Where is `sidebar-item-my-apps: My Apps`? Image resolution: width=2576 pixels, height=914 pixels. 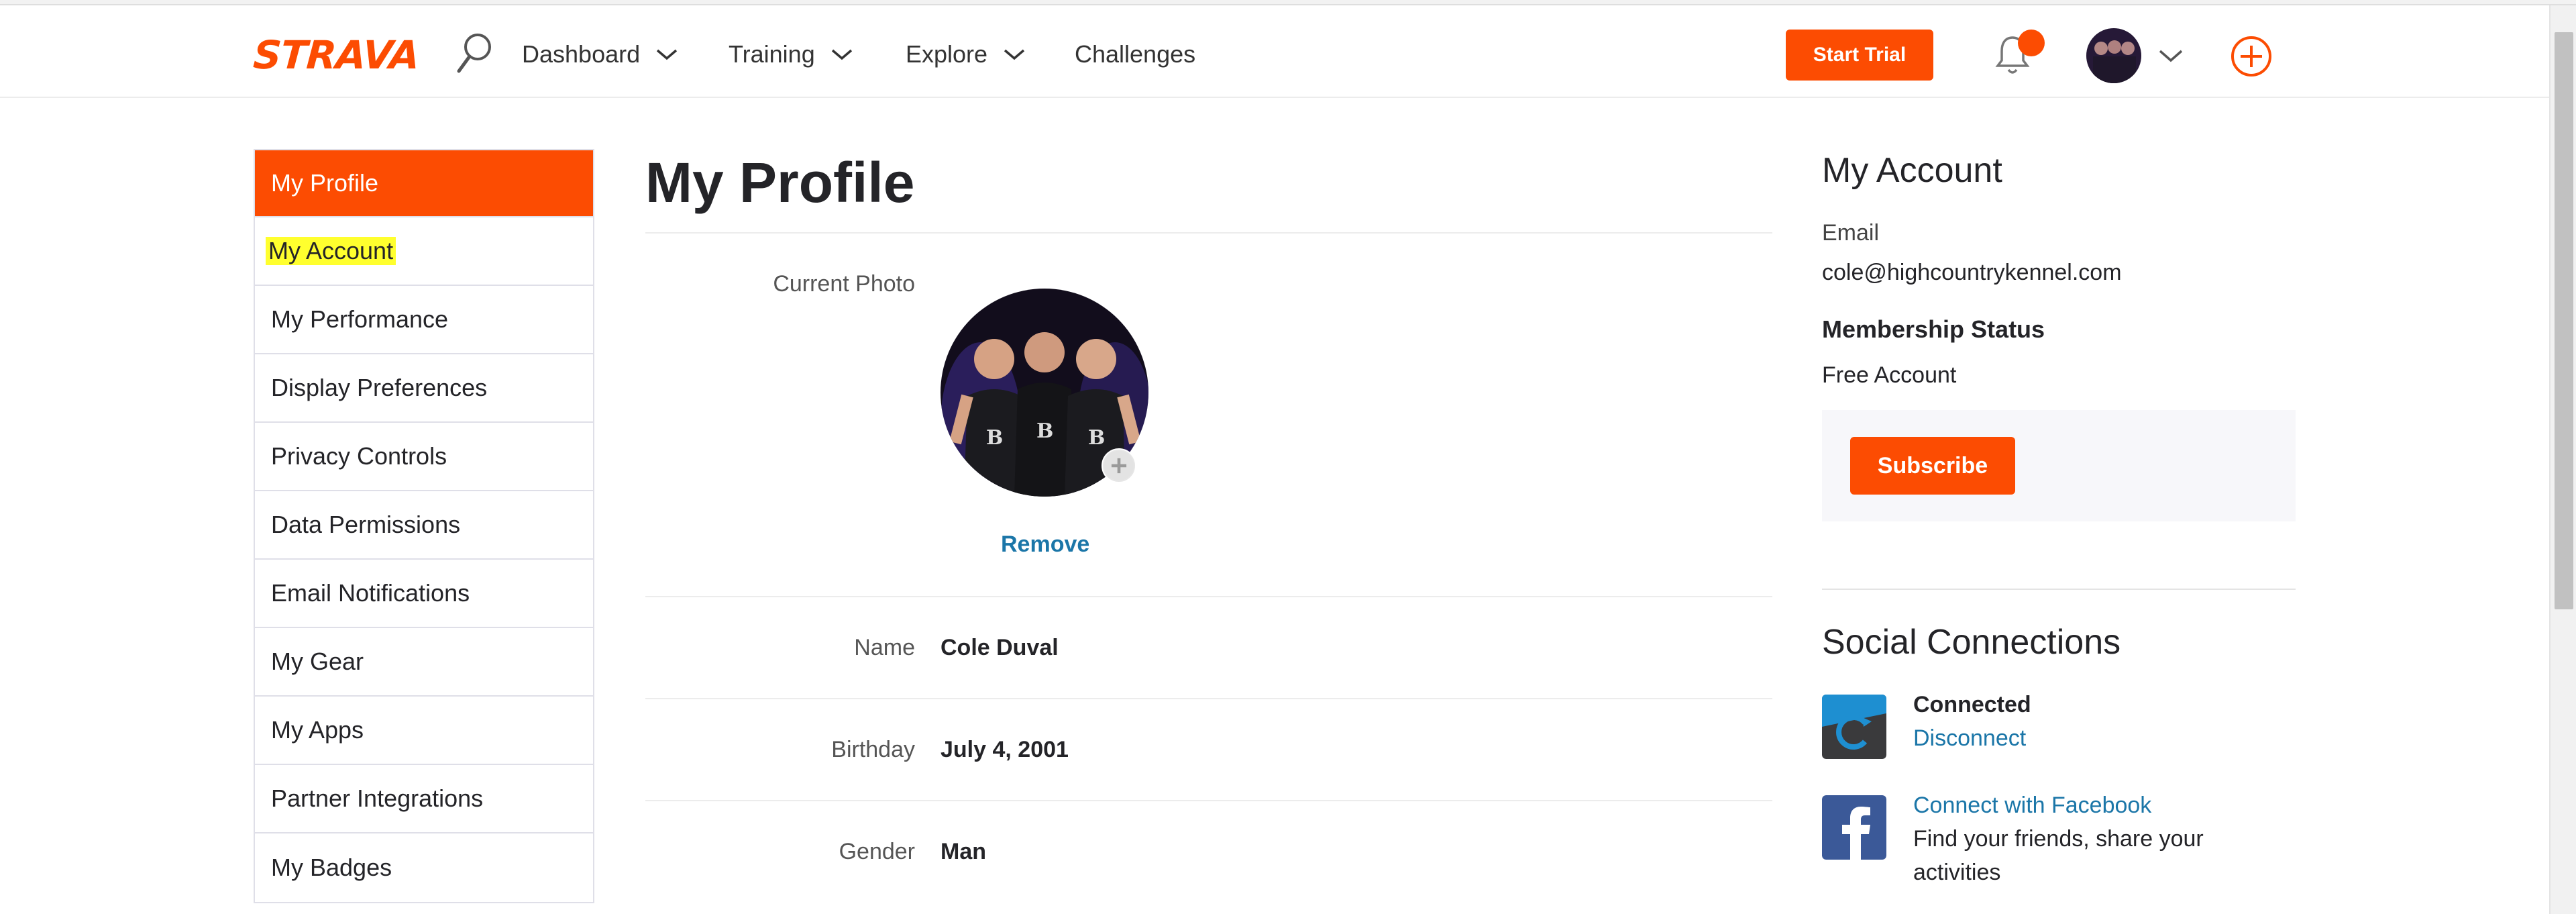 sidebar-item-my-apps: My Apps is located at coordinates (424, 731).